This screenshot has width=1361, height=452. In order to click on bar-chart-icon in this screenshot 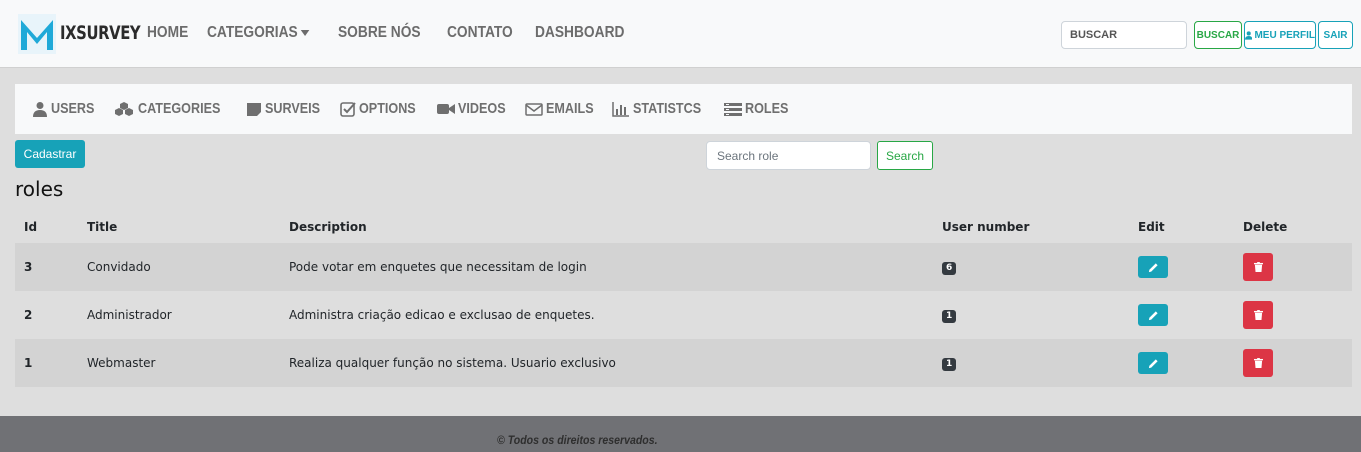, I will do `click(621, 109)`.